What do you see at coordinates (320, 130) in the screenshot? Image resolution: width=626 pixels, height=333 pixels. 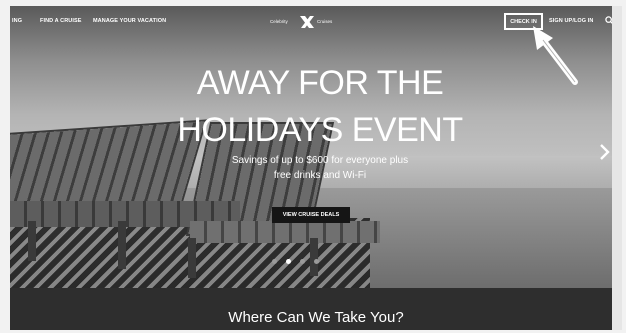 I see `hero-title-line2: HOLIDAYS EVENT` at bounding box center [320, 130].